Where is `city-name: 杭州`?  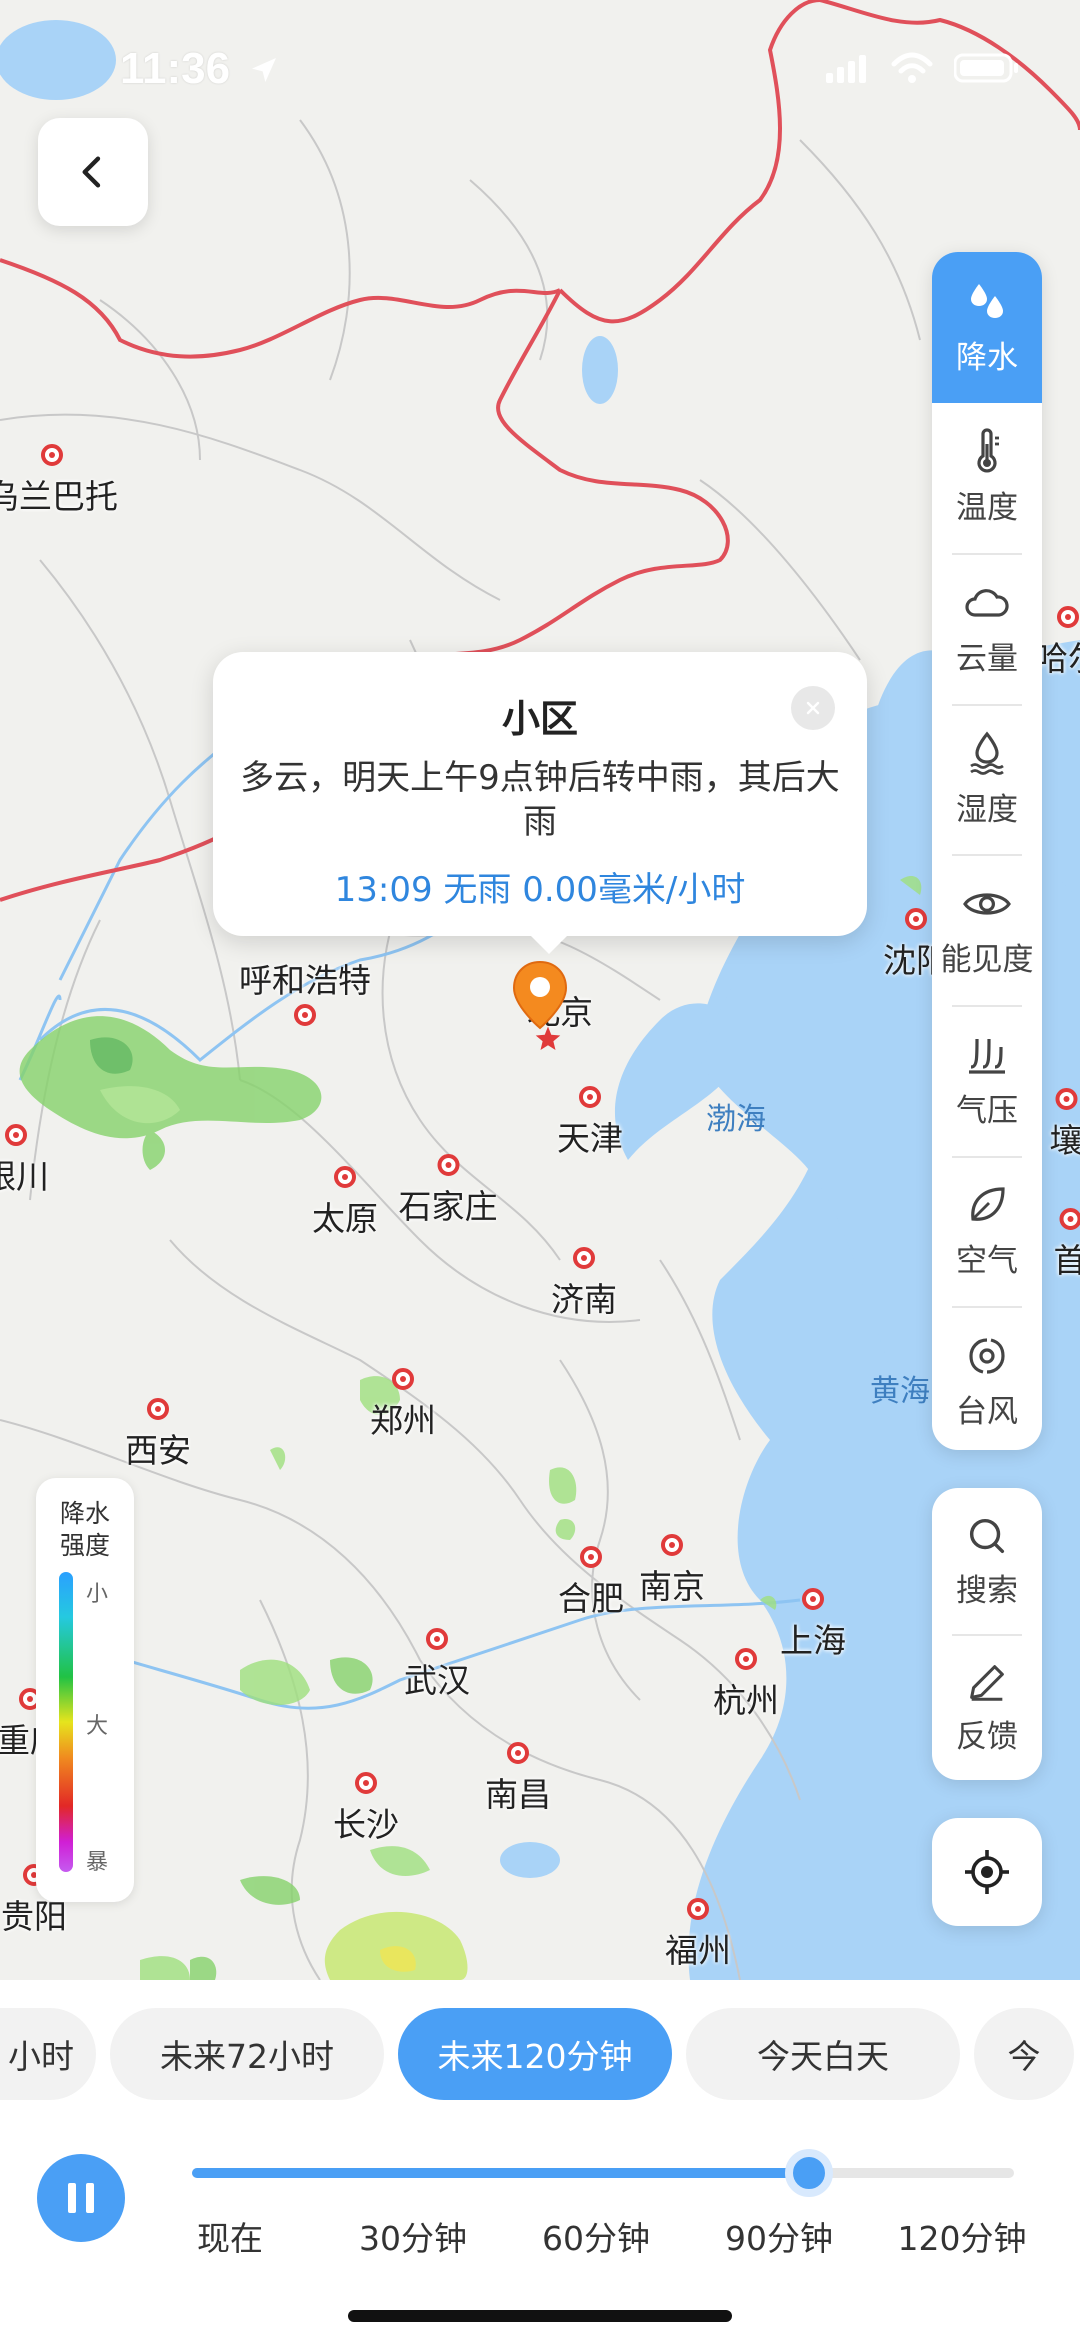 city-name: 杭州 is located at coordinates (746, 1700).